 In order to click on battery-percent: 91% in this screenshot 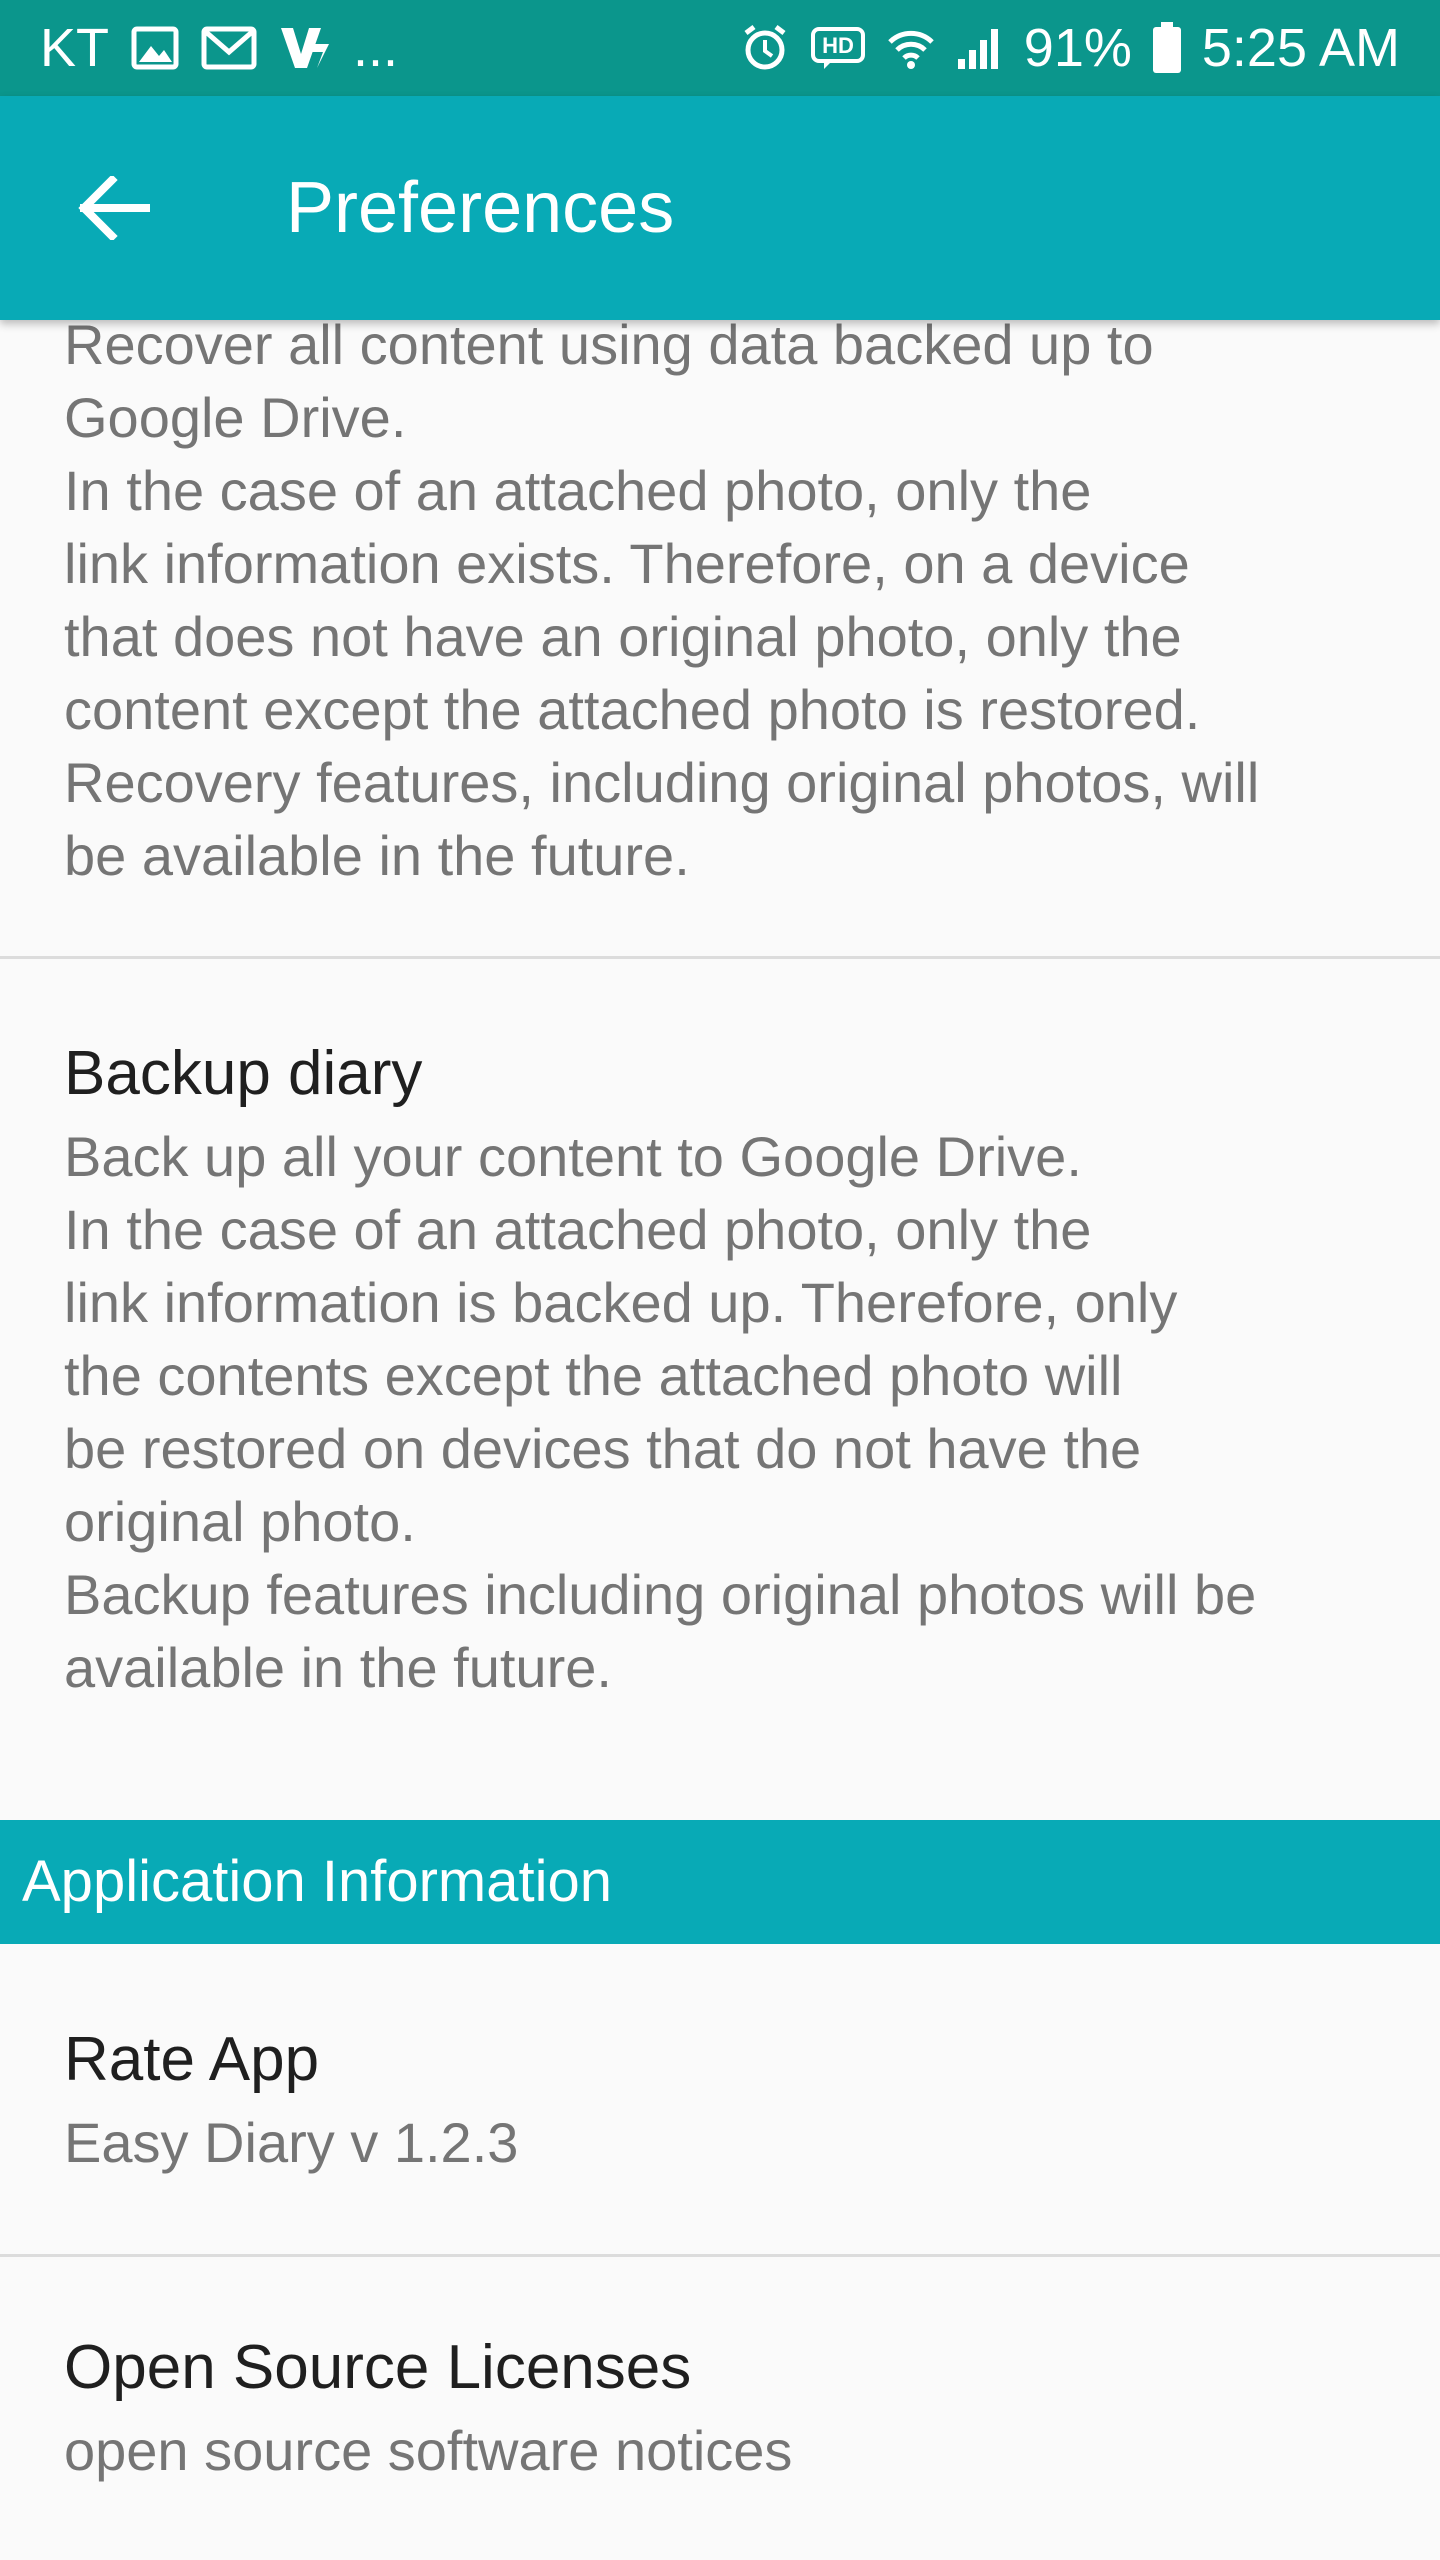, I will do `click(1077, 48)`.